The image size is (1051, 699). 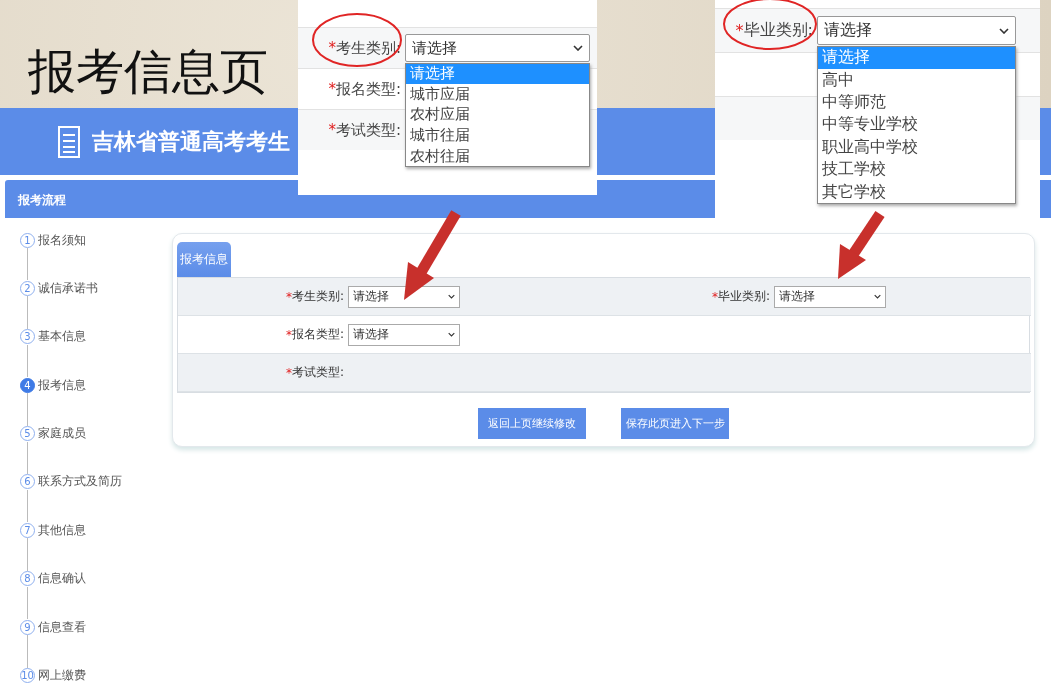 What do you see at coordinates (62, 240) in the screenshot?
I see `step-label: 报名须知` at bounding box center [62, 240].